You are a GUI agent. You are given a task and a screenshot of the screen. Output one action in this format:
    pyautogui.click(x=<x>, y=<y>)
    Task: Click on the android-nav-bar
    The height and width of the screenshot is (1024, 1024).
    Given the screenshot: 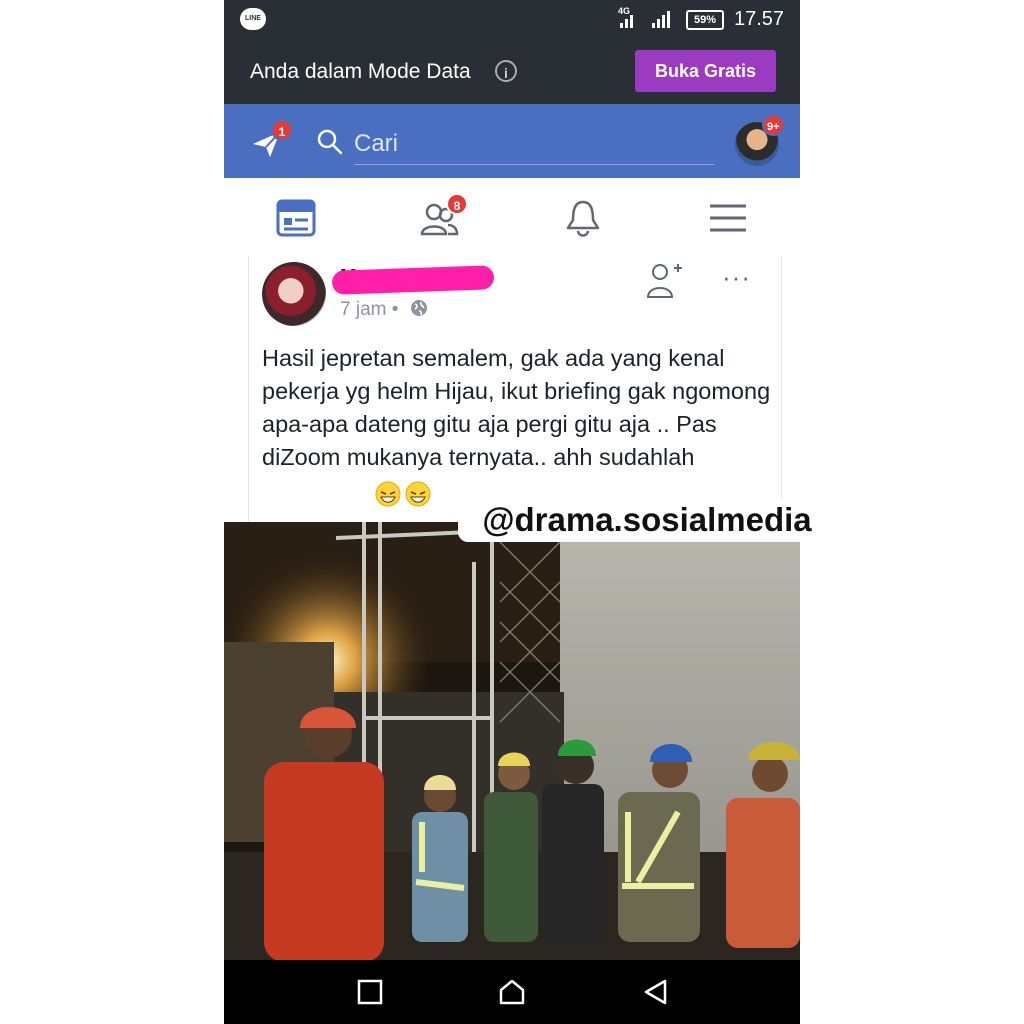 What is the action you would take?
    pyautogui.click(x=512, y=992)
    